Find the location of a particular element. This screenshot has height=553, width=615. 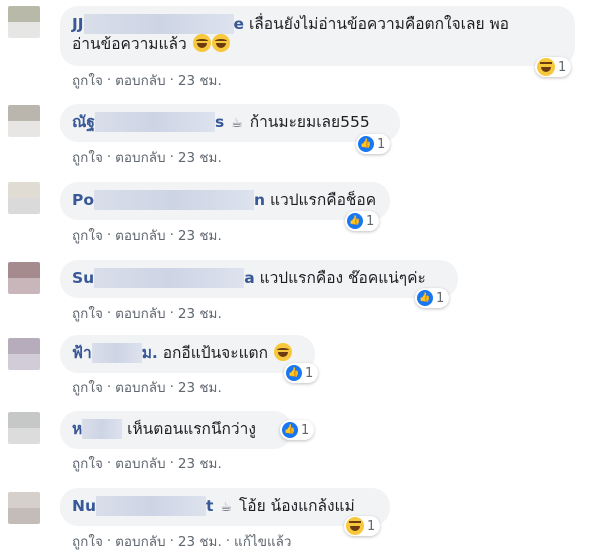

comment-text: อกอีแป้นจะแตก is located at coordinates (215, 353).